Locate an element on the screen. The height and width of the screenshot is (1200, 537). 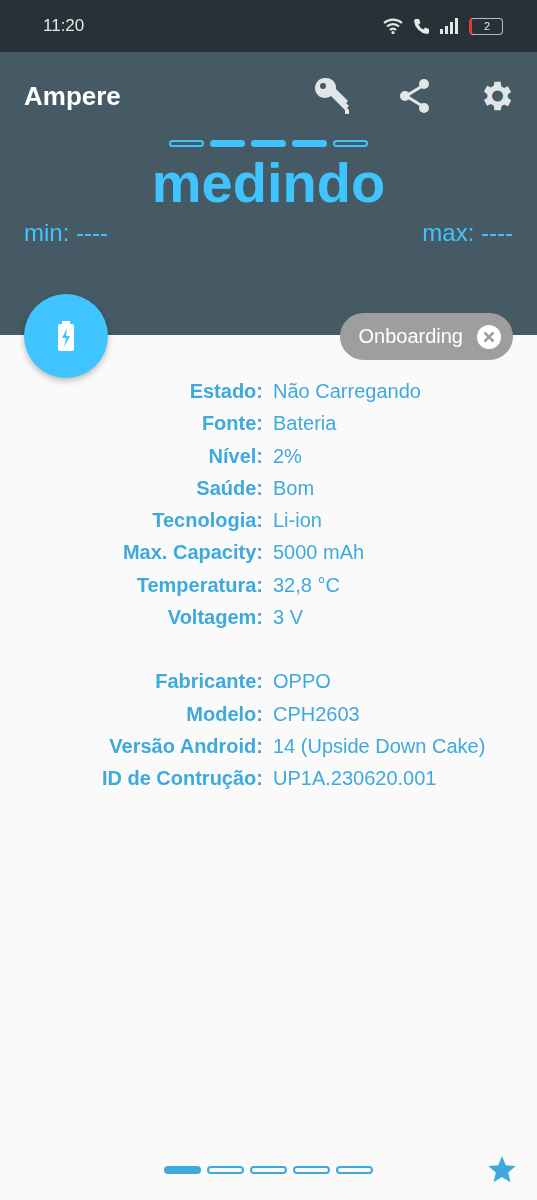
info-value: 3 V is located at coordinates (289, 618).